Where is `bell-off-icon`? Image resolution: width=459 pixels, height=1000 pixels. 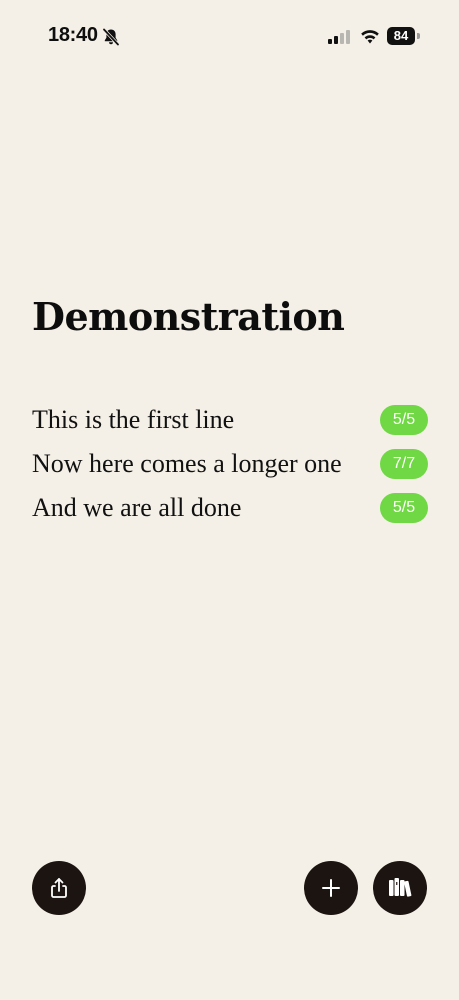 bell-off-icon is located at coordinates (111, 37).